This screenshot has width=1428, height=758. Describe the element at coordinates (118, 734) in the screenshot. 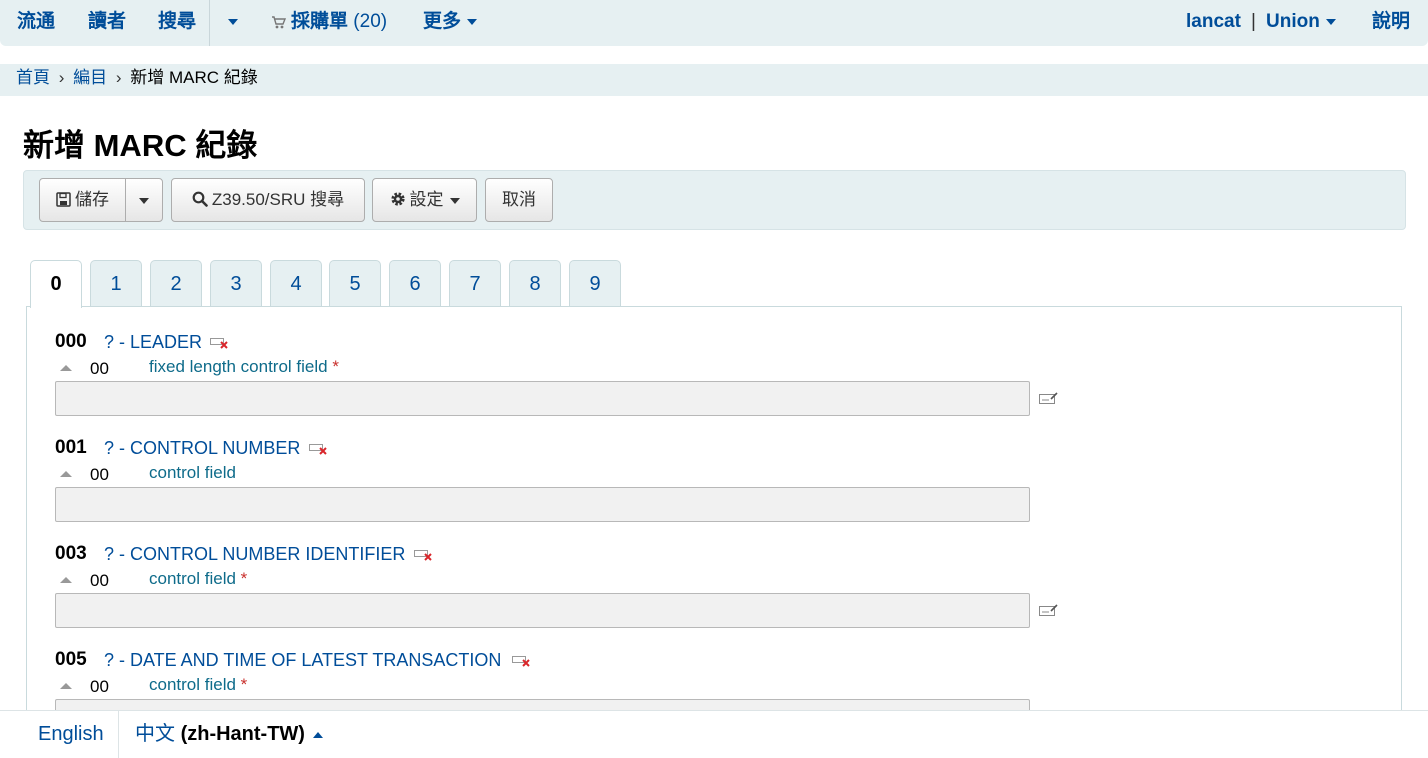

I see `footer-divider` at that location.